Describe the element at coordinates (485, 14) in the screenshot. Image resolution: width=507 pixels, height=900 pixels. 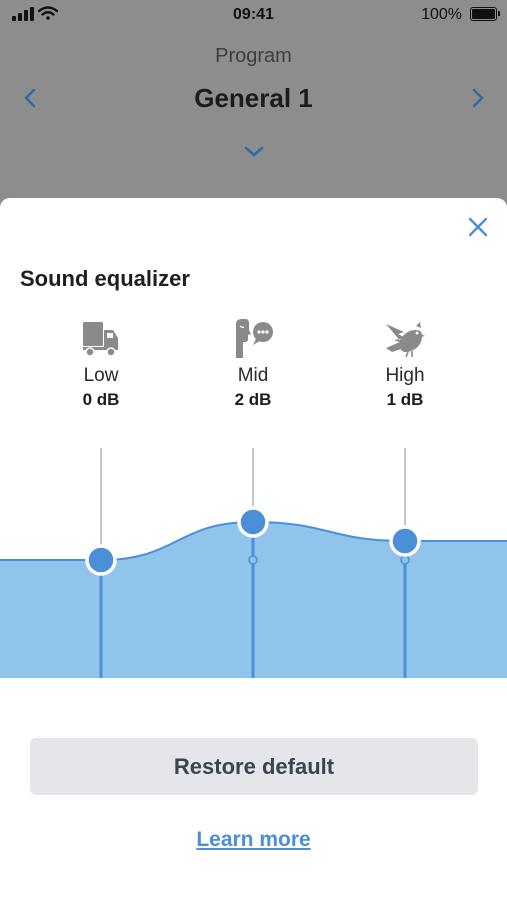
I see `battery-icon` at that location.